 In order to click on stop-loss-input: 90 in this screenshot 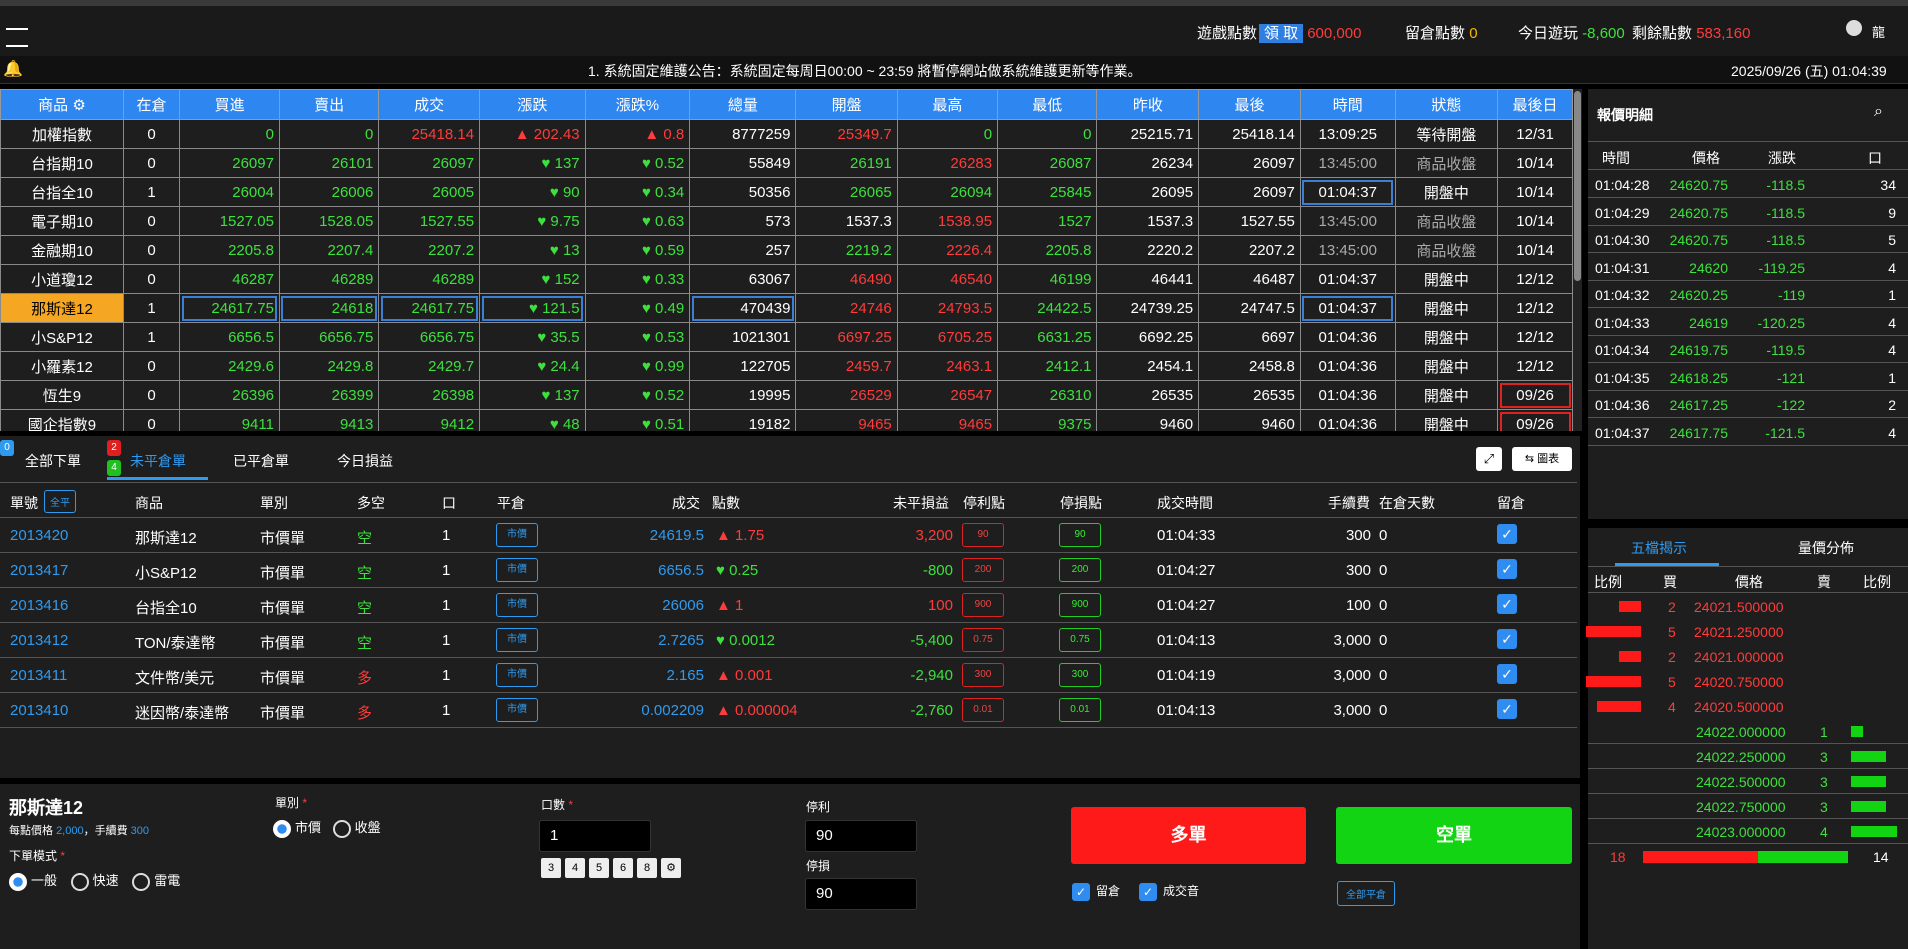, I will do `click(1080, 535)`.